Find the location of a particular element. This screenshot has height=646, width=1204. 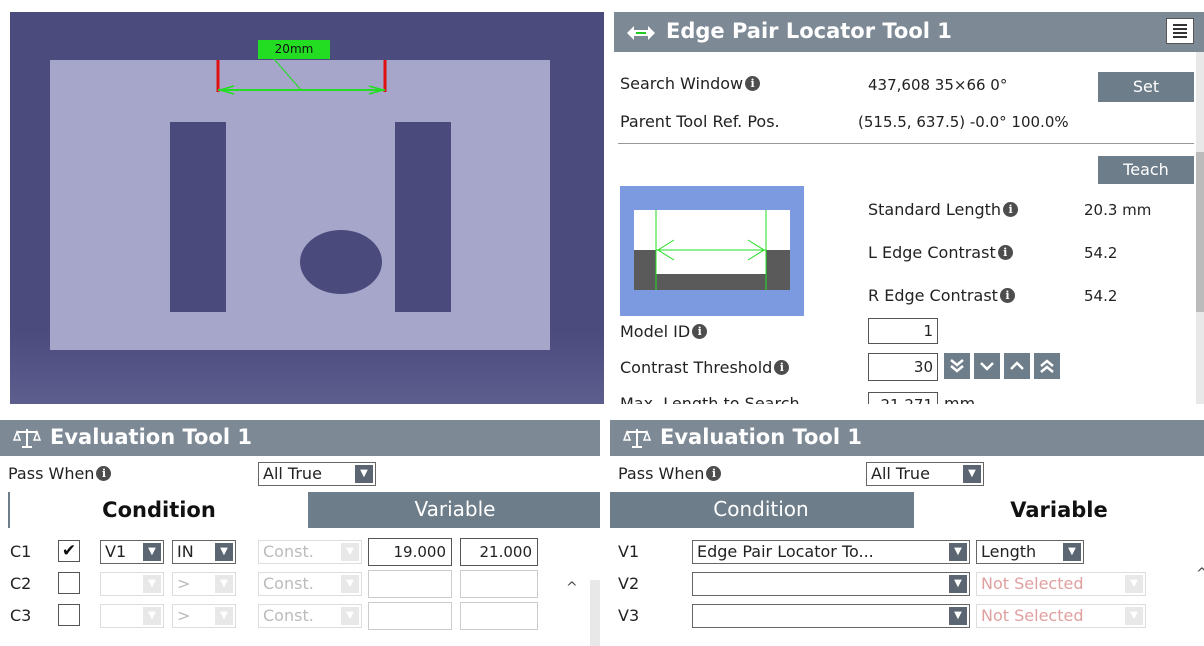

edge-panel-title: Edge Pair Locator Tool 1 is located at coordinates (809, 31).